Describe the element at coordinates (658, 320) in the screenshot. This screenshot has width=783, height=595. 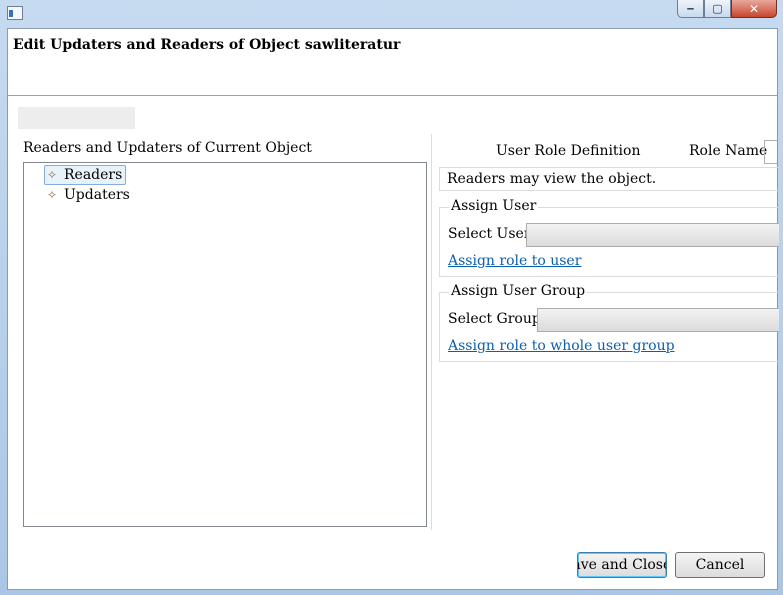
I see `select-group-combo` at that location.